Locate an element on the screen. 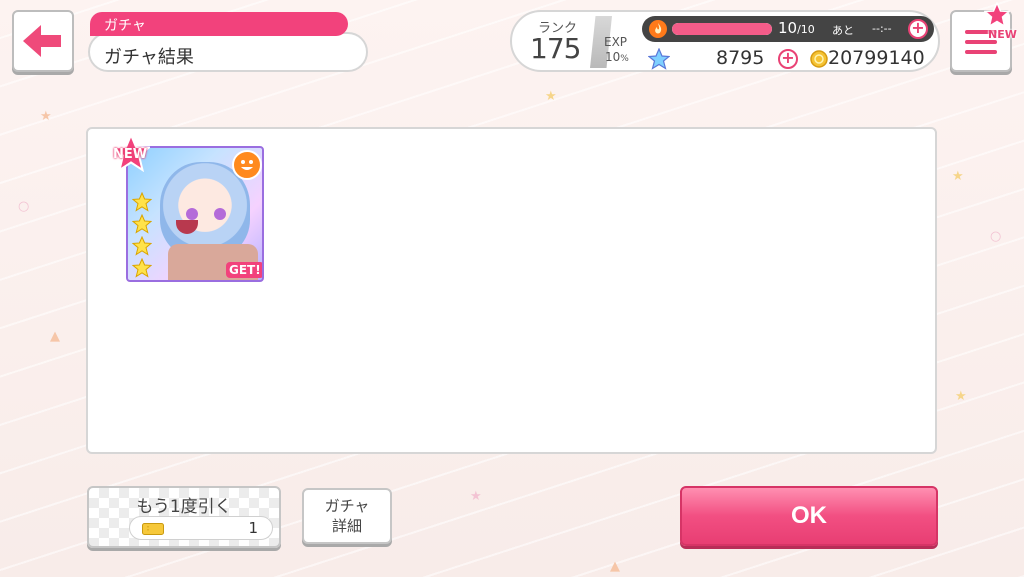  star-gem-plus-button: + is located at coordinates (788, 59).